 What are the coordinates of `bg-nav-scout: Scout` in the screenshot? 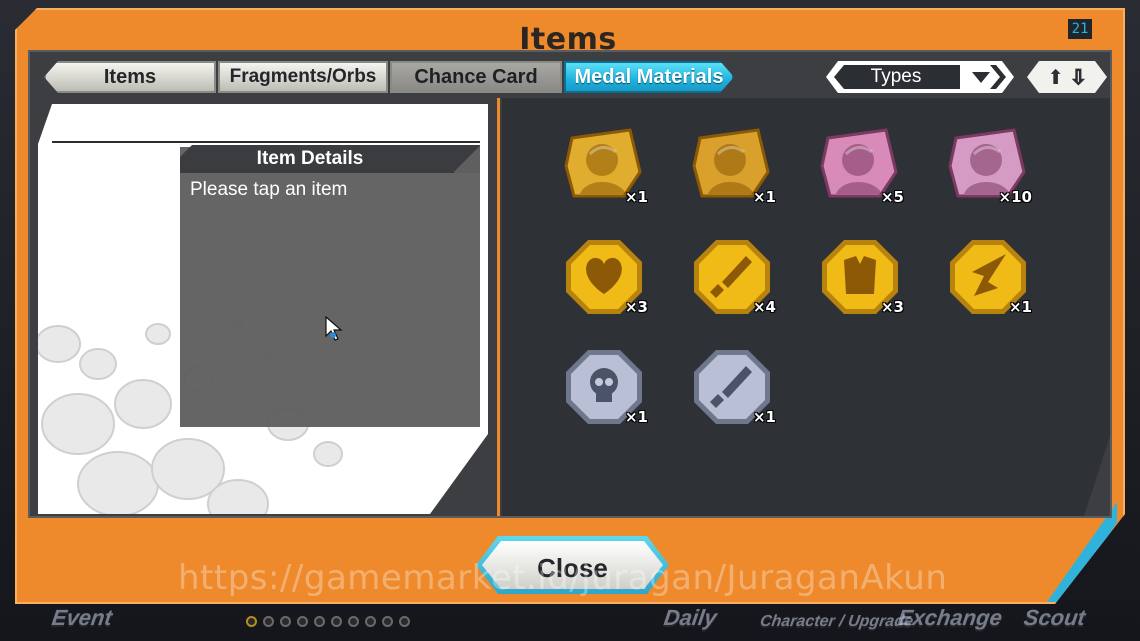 It's located at (1054, 617).